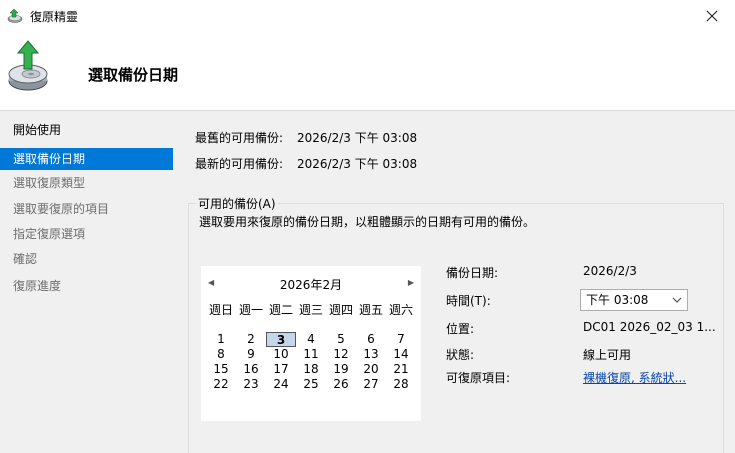 Image resolution: width=735 pixels, height=453 pixels. I want to click on weekday-header: 週六, so click(400, 310).